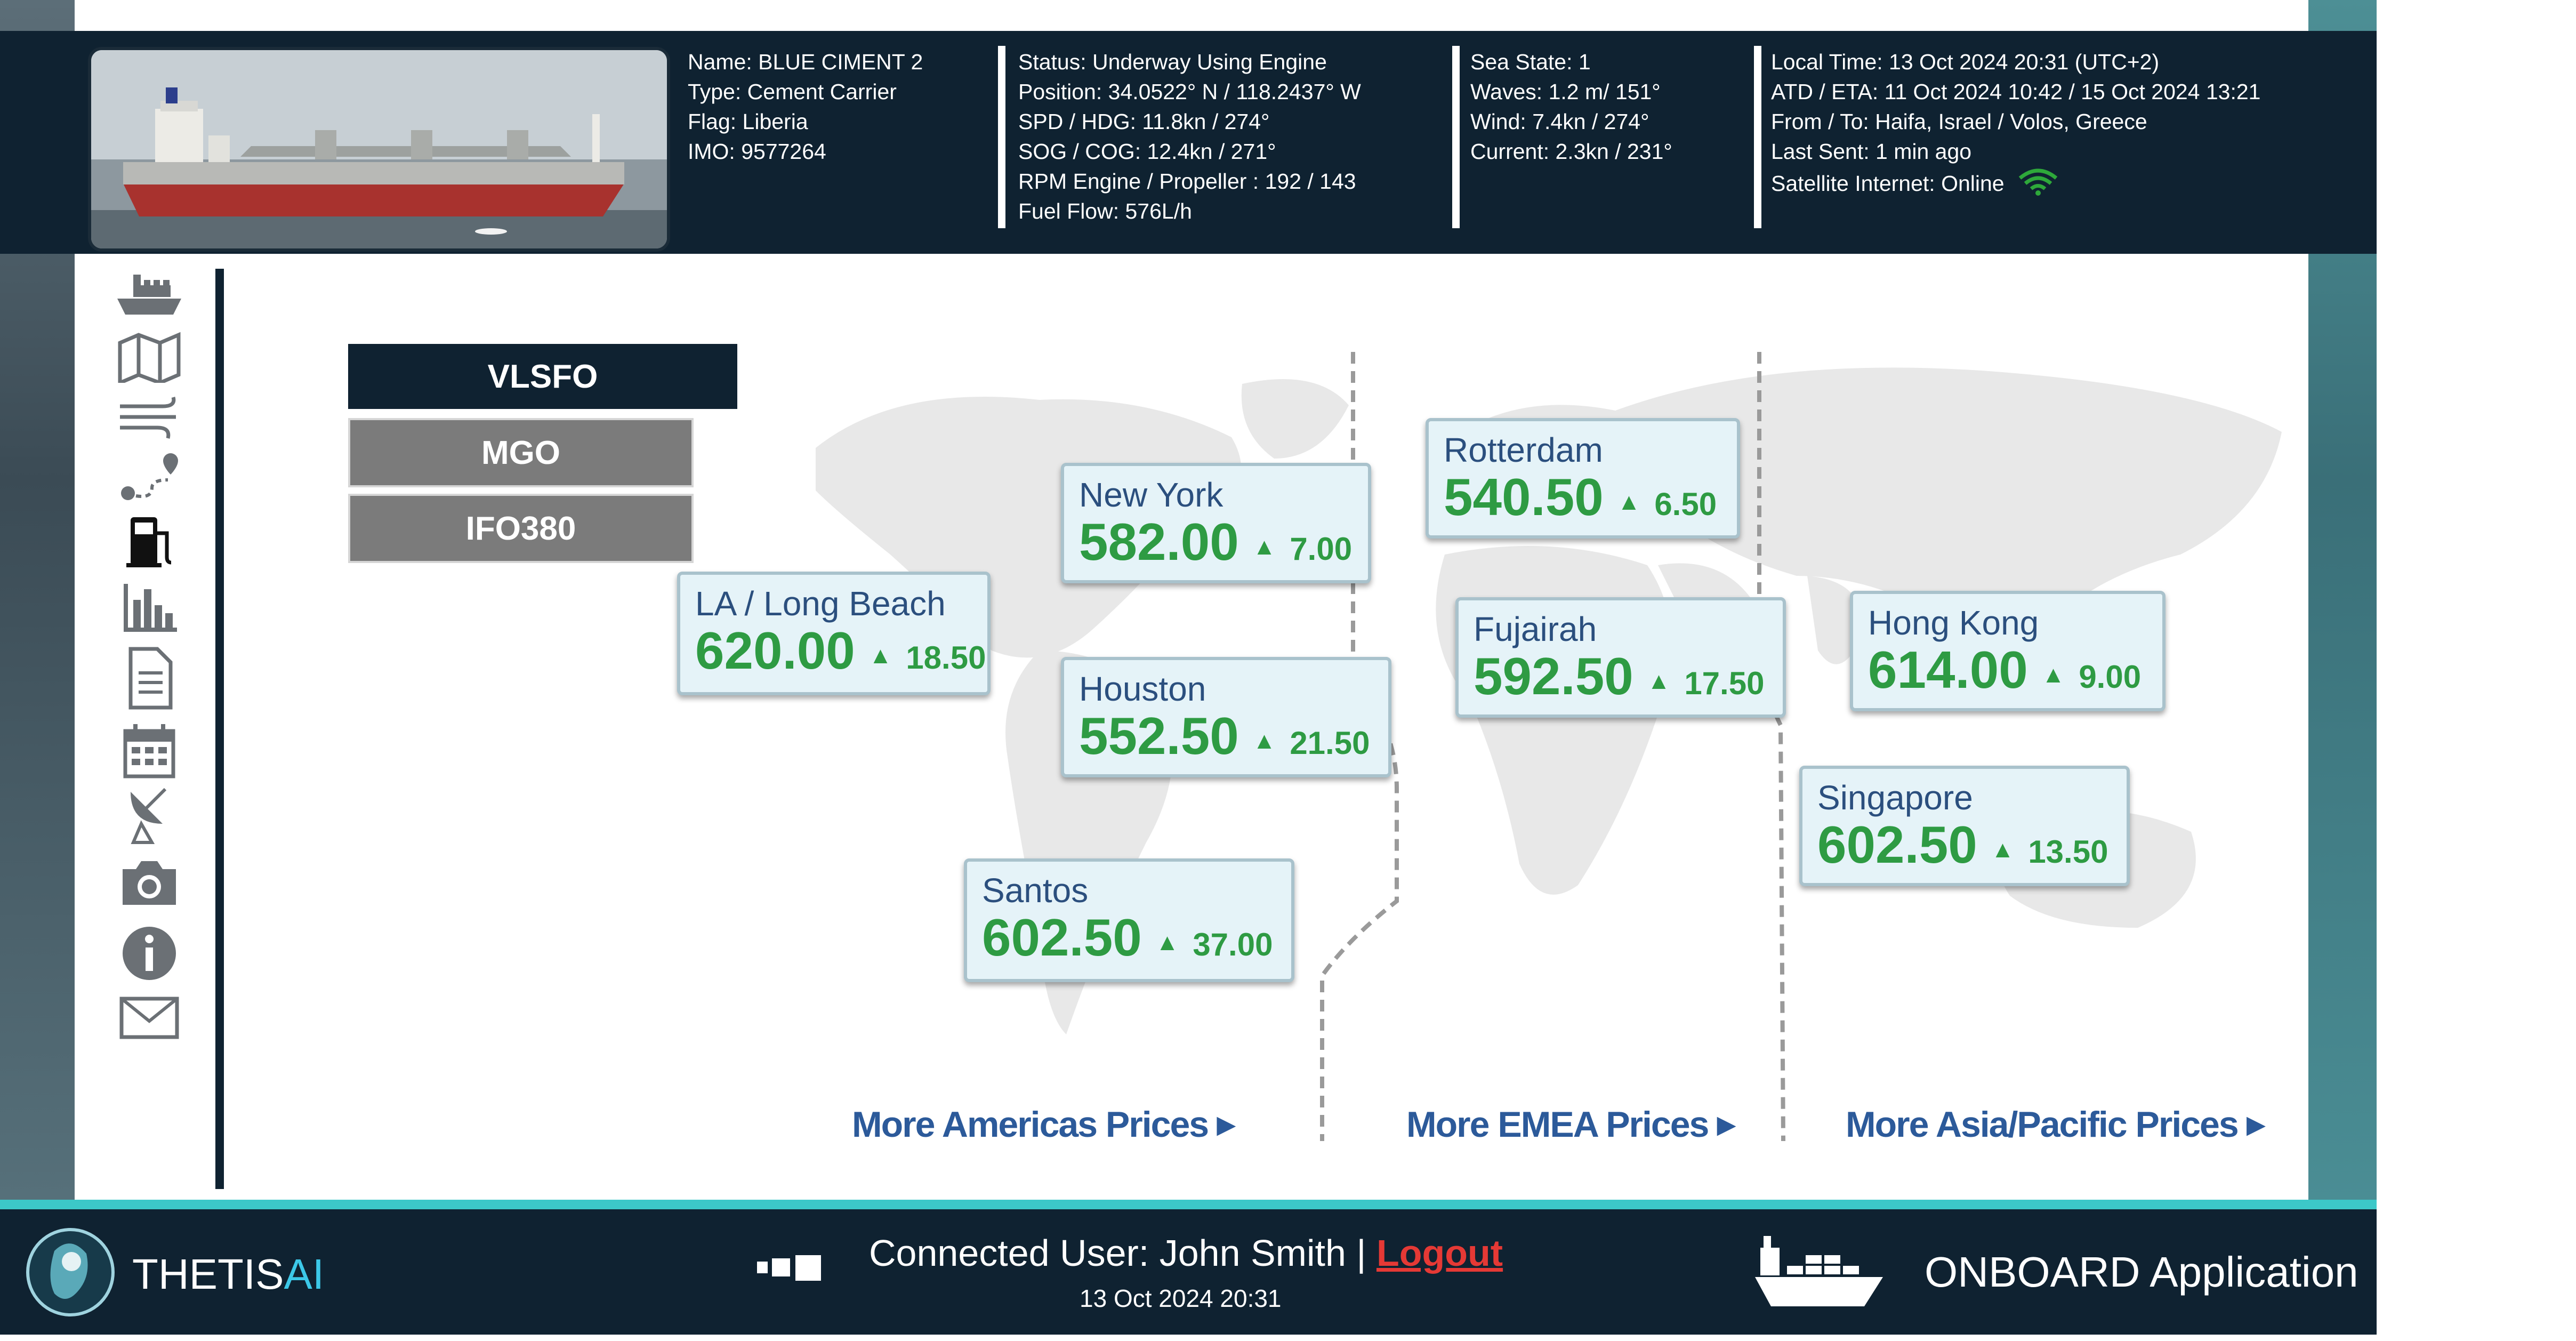 This screenshot has height=1341, width=2576. Describe the element at coordinates (1181, 1298) in the screenshot. I see `footer-date: 13 Oct 2024 20:31` at that location.